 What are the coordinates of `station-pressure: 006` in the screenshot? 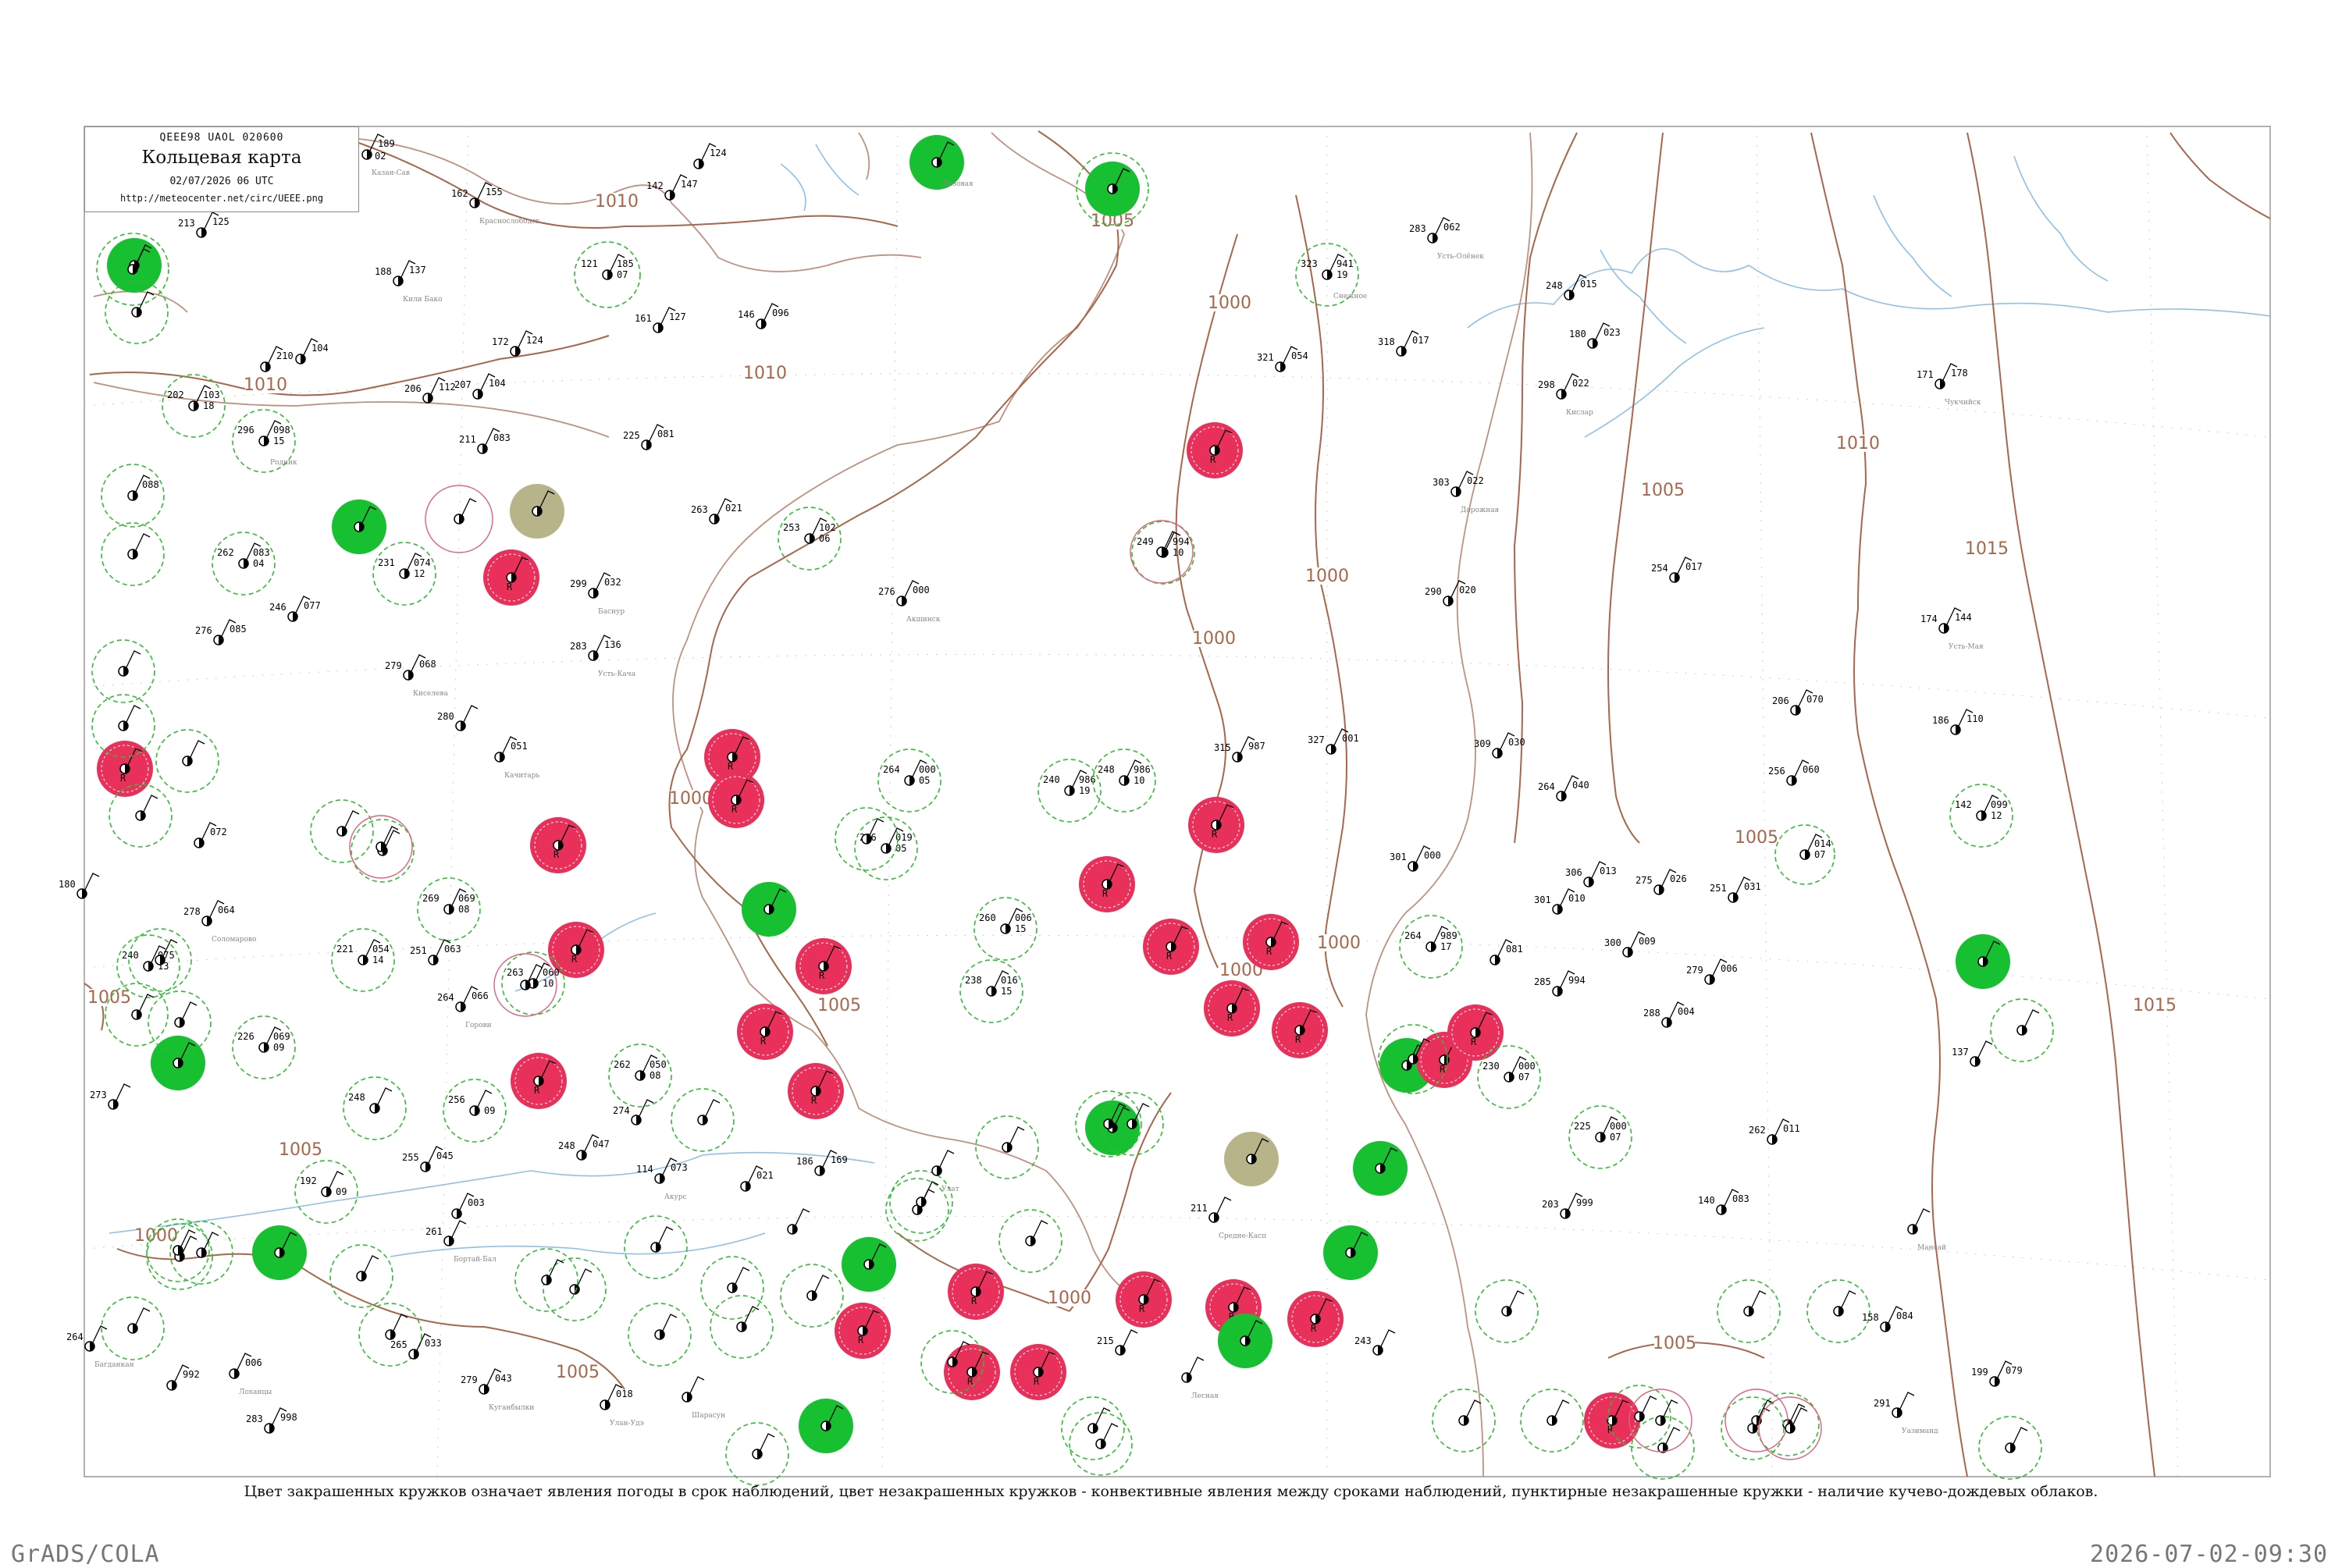 It's located at (1023, 917).